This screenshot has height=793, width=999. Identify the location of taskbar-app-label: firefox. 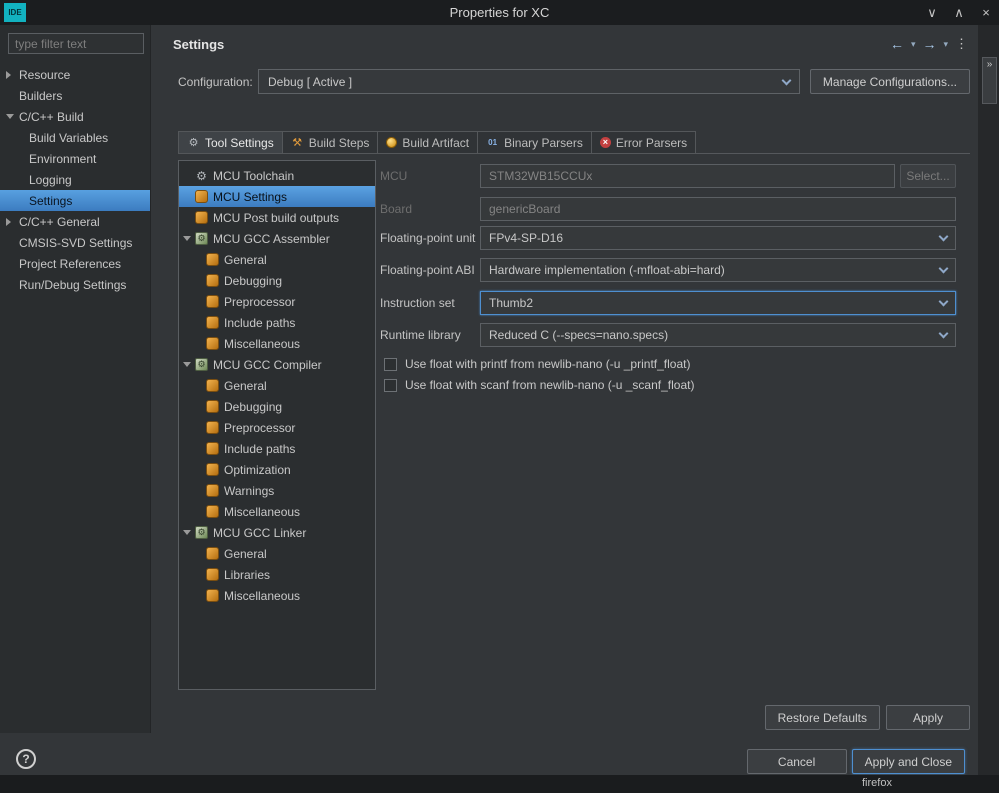
(877, 783).